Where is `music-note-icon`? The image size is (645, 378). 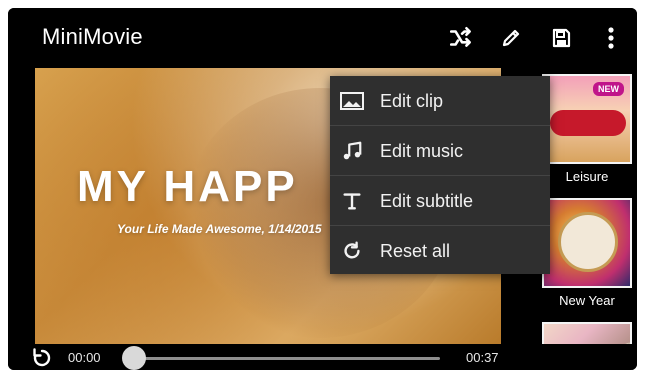
music-note-icon is located at coordinates (352, 151).